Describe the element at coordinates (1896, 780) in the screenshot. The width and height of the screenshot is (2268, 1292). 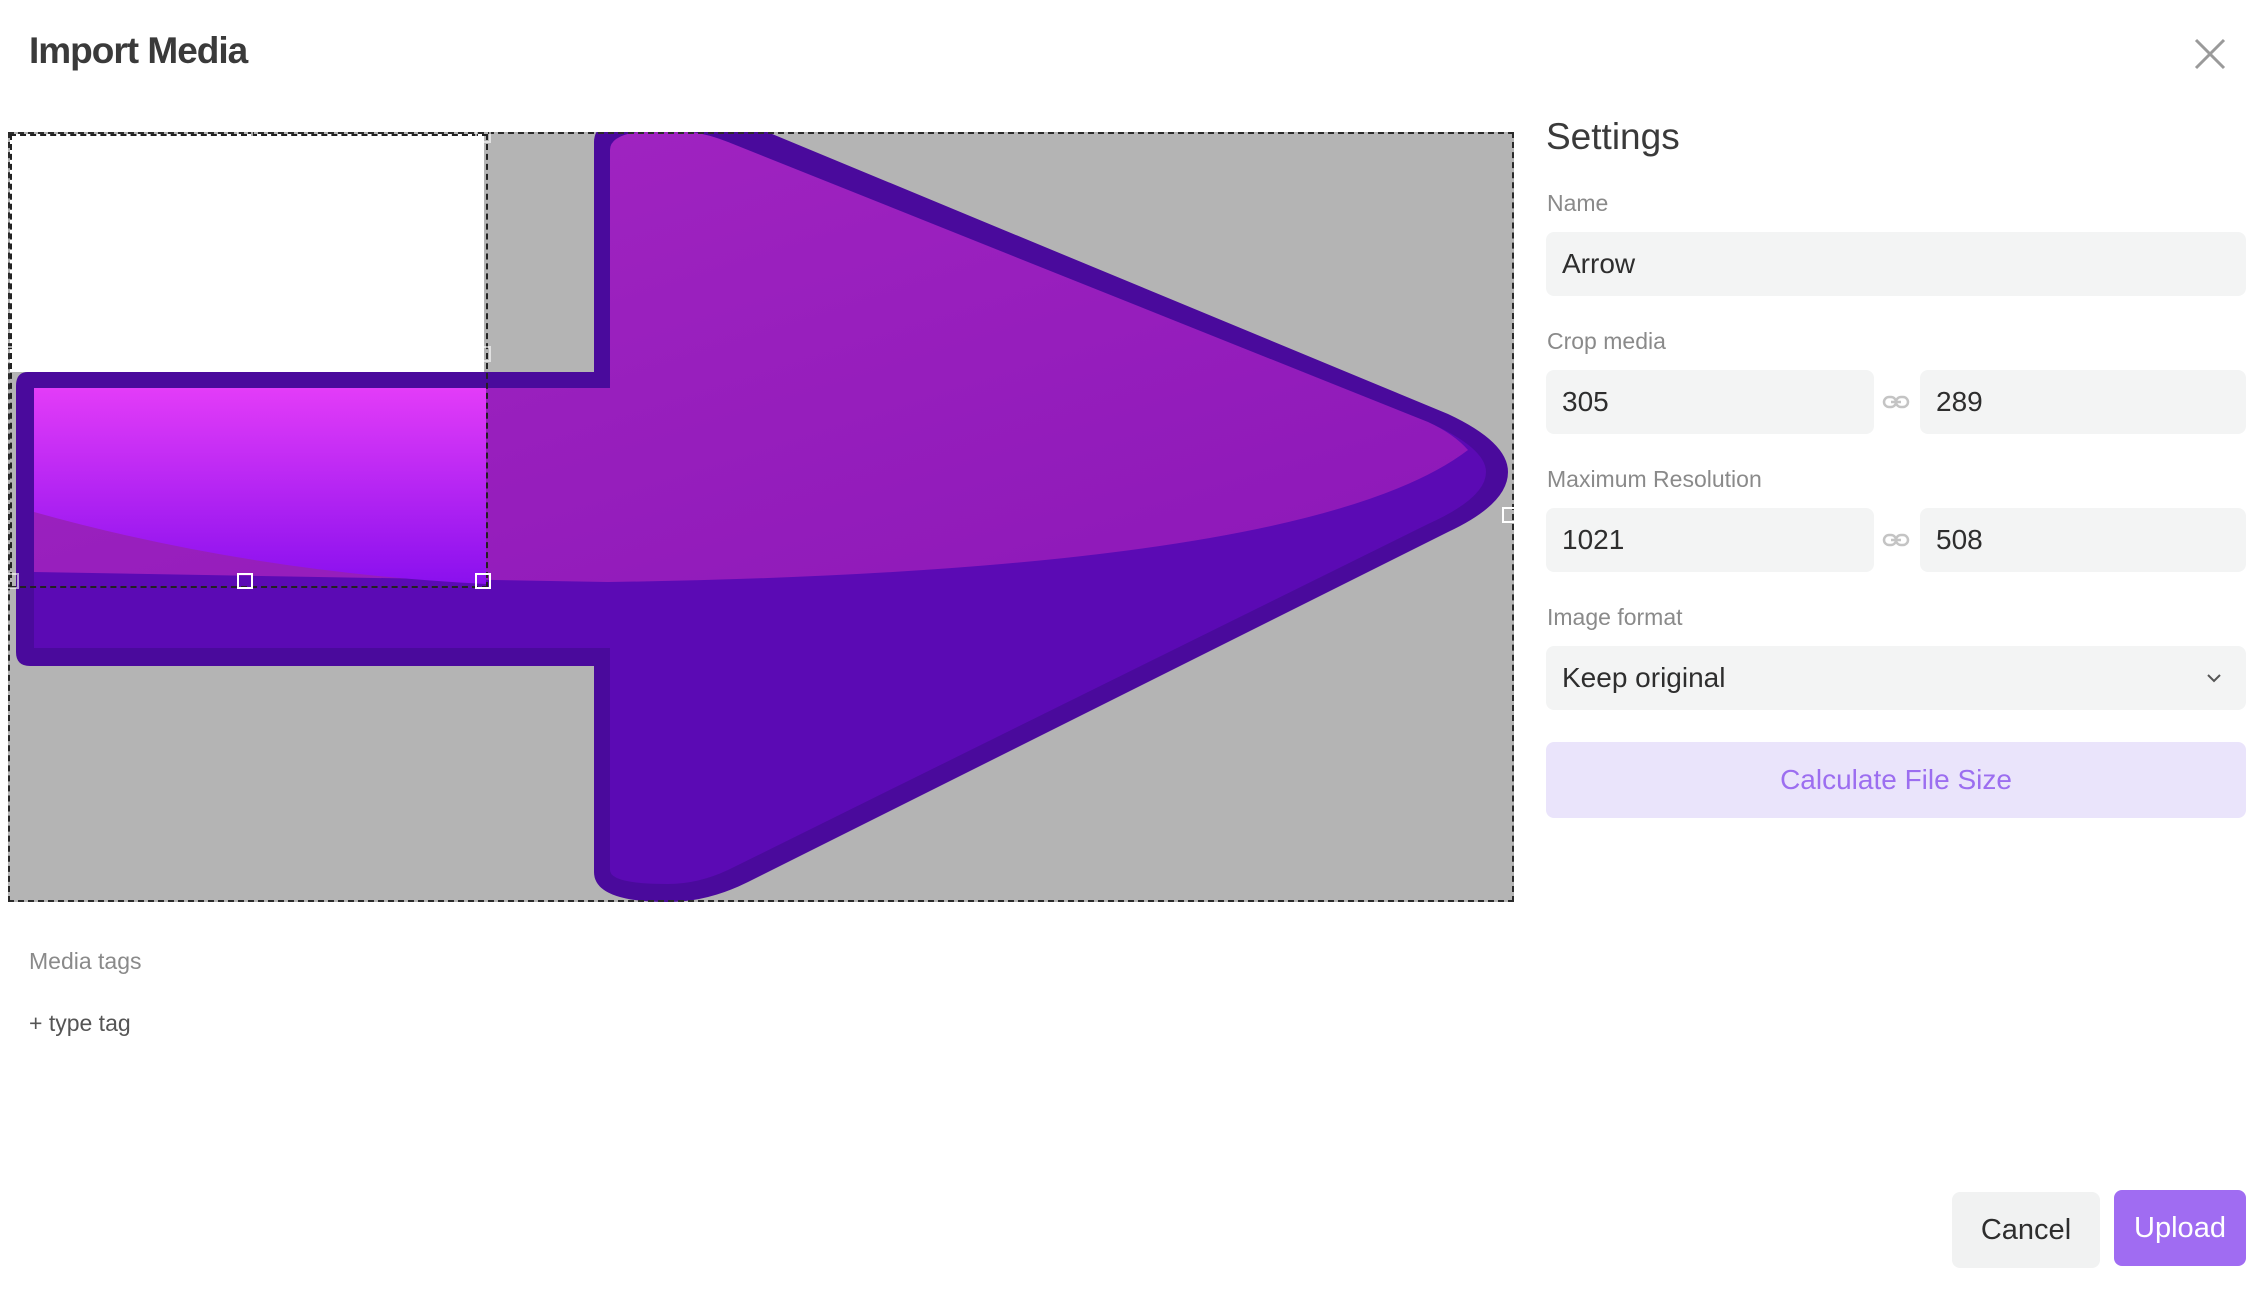
I see `calculate-file-size-button: Calculate File Size` at that location.